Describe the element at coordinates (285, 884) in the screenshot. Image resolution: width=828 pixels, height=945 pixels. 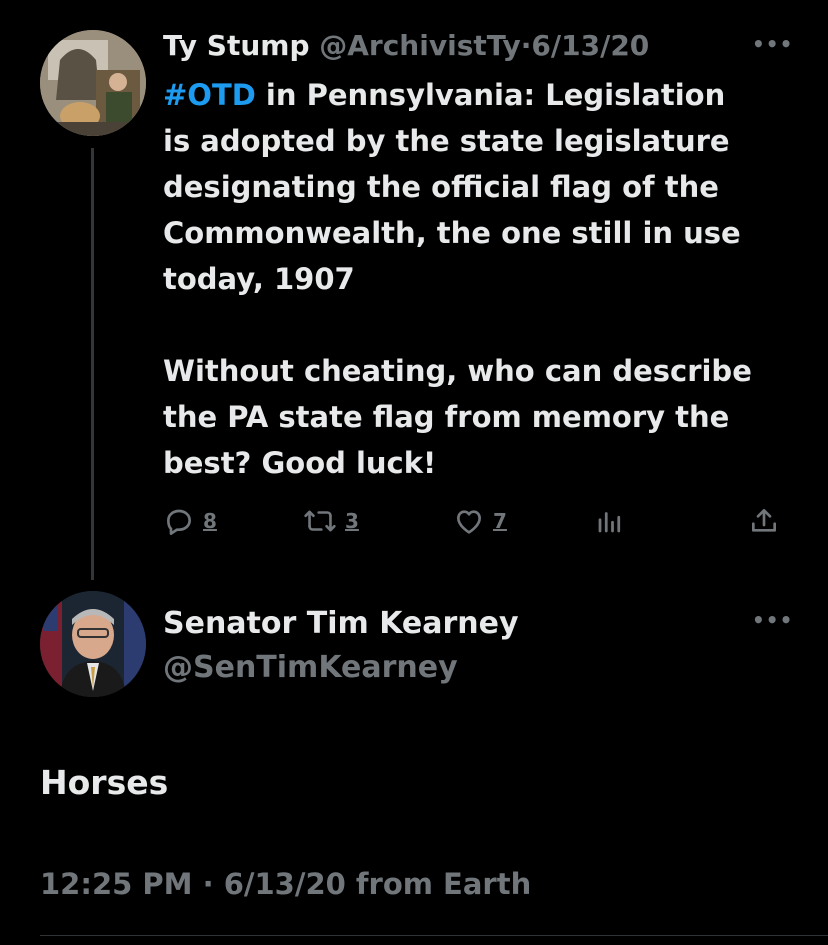
I see `reply-timestamp: 12:25 PM · 6/13/20 from Earth` at that location.